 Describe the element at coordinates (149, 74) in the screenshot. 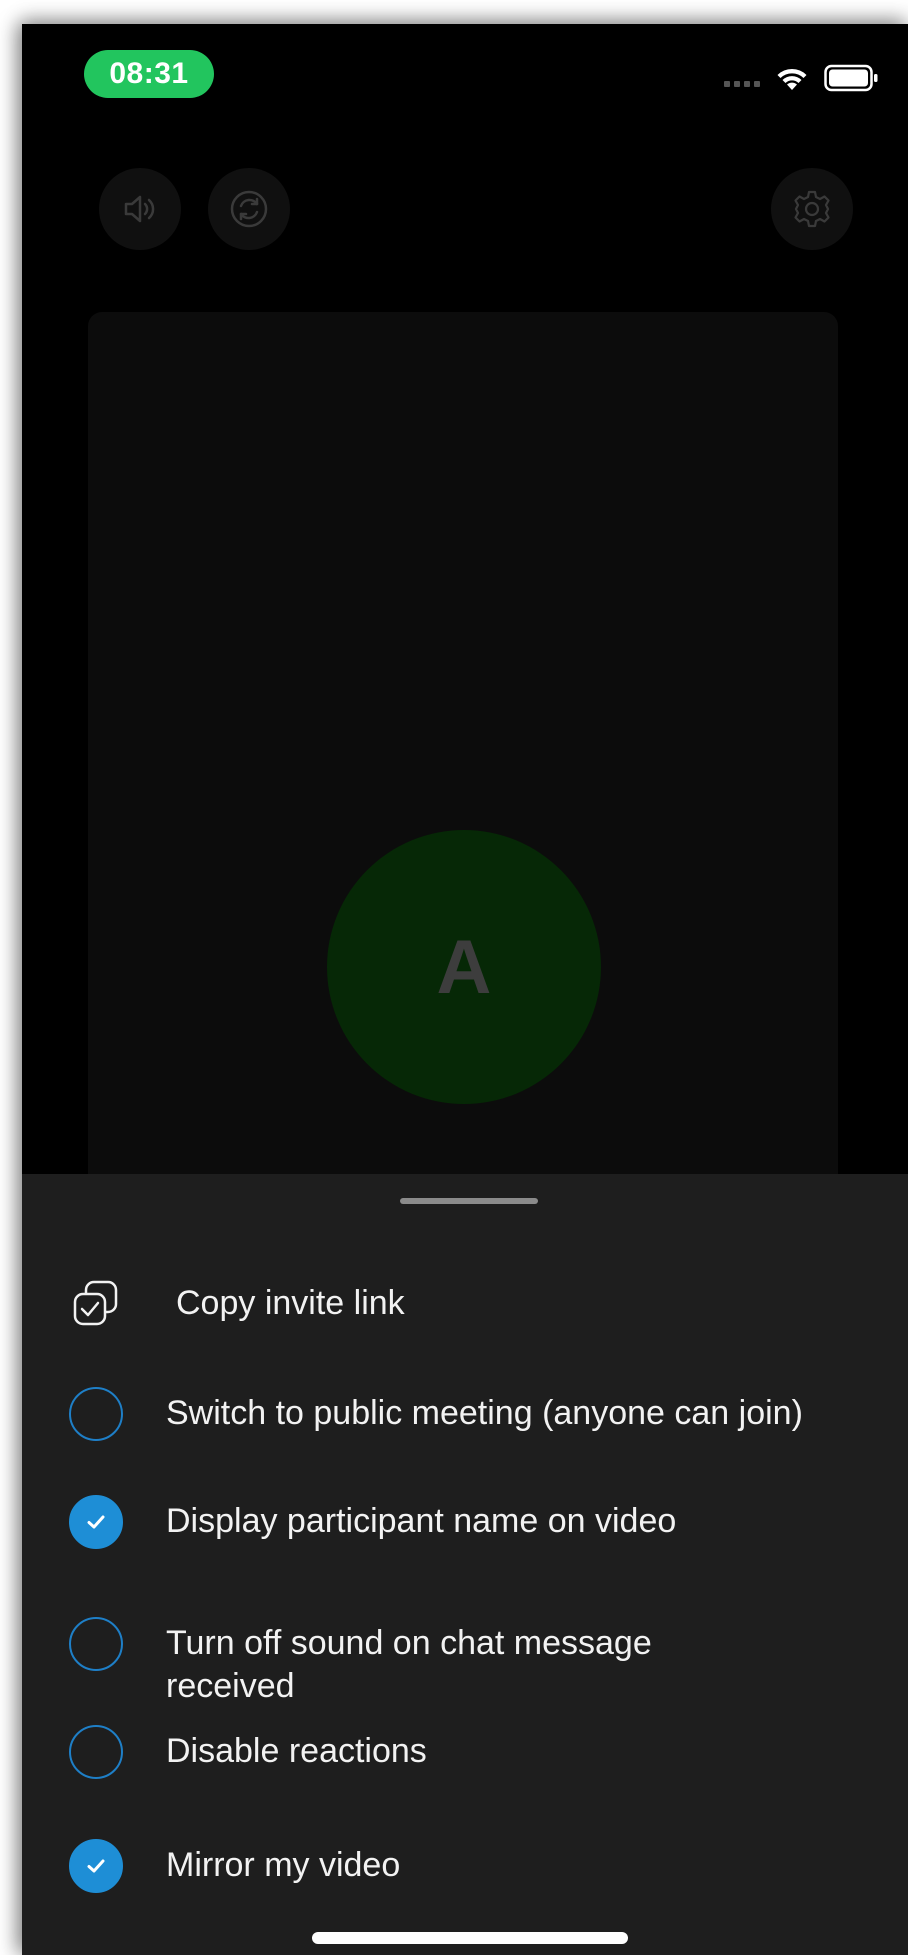

I see `status-time: 08:31` at that location.